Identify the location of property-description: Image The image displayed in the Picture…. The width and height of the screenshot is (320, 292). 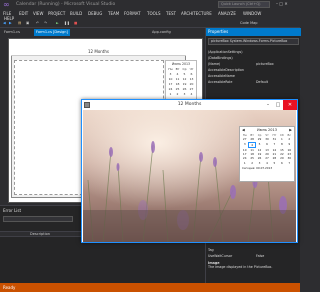
(253, 265).